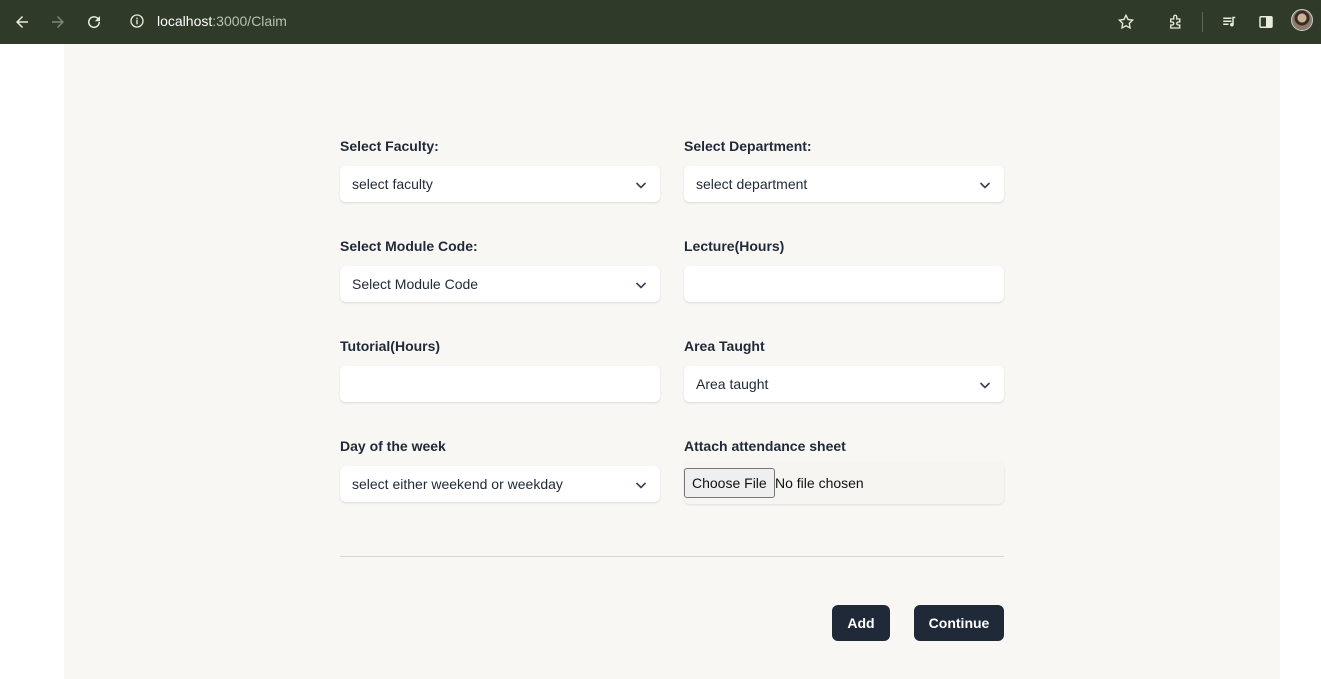 The image size is (1321, 679). I want to click on forward-icon, so click(58, 22).